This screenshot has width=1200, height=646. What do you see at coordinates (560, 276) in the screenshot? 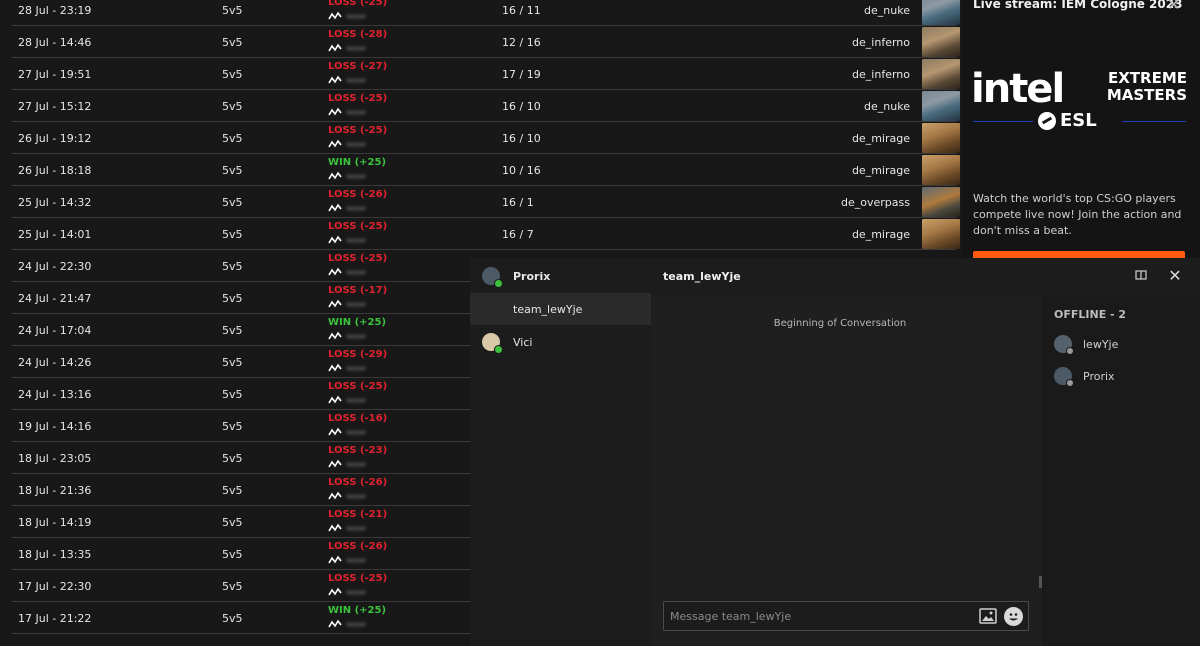
I see `conversation-item: Prorix` at bounding box center [560, 276].